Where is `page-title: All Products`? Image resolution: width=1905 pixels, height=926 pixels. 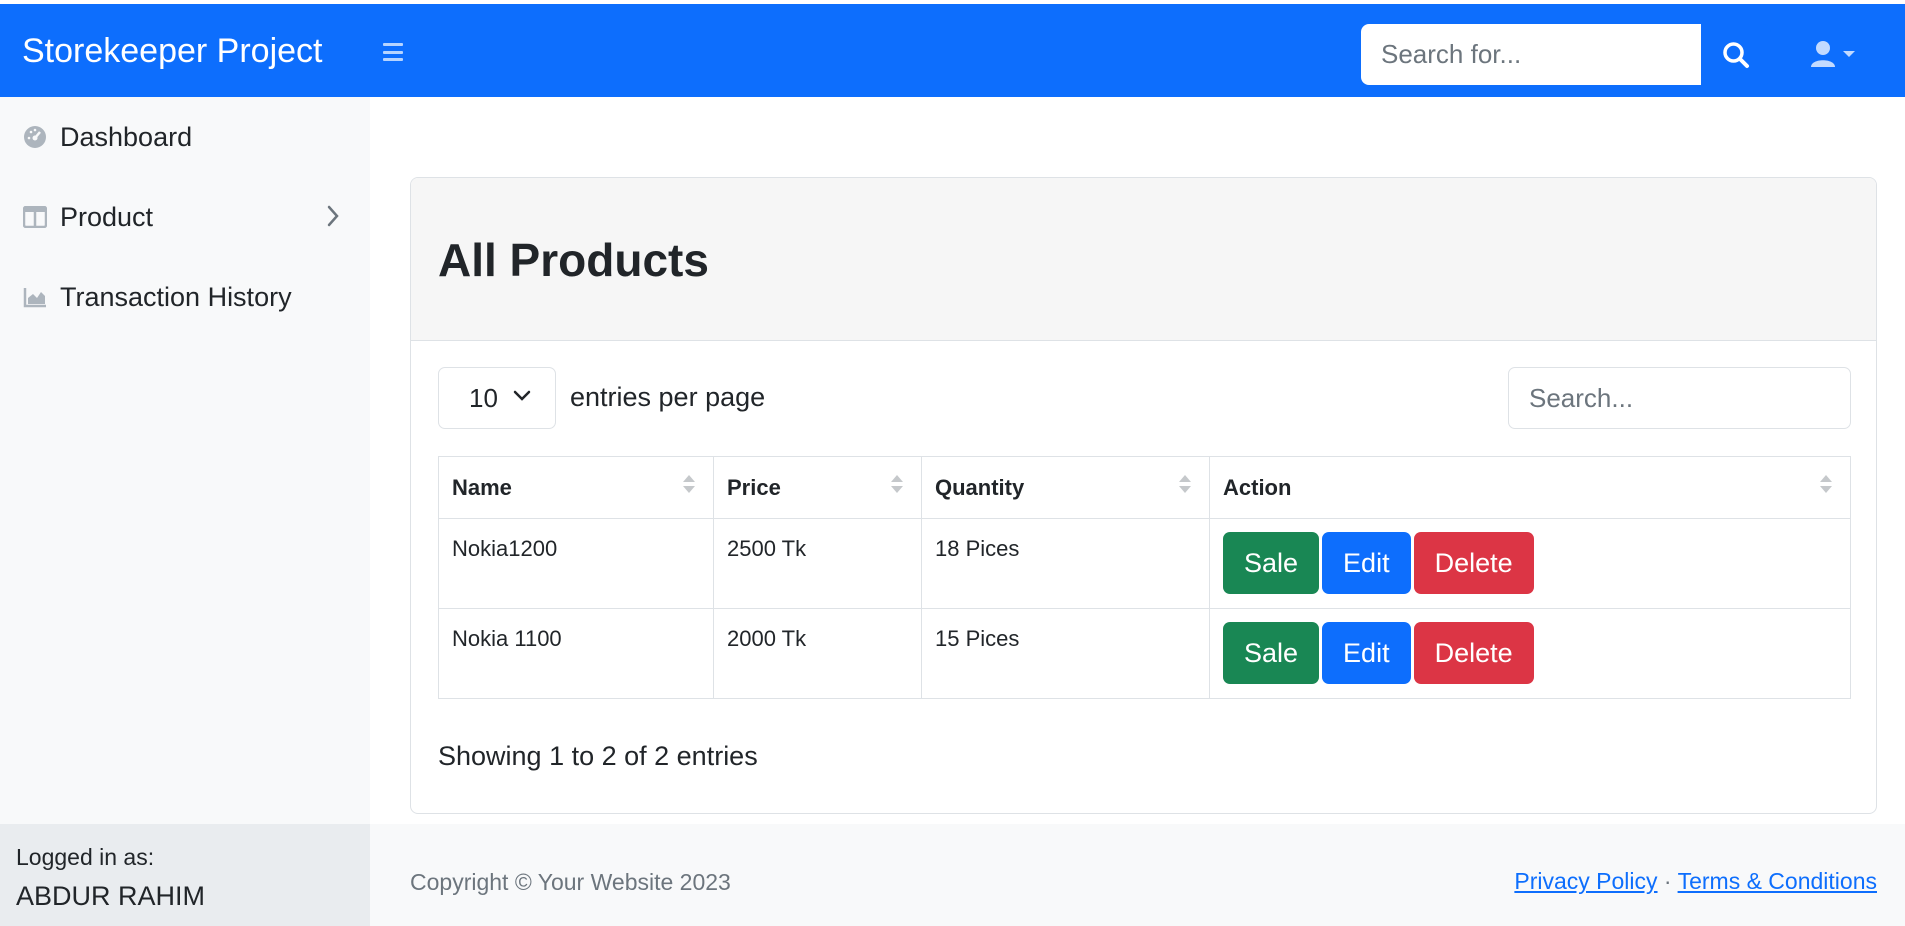 page-title: All Products is located at coordinates (573, 260).